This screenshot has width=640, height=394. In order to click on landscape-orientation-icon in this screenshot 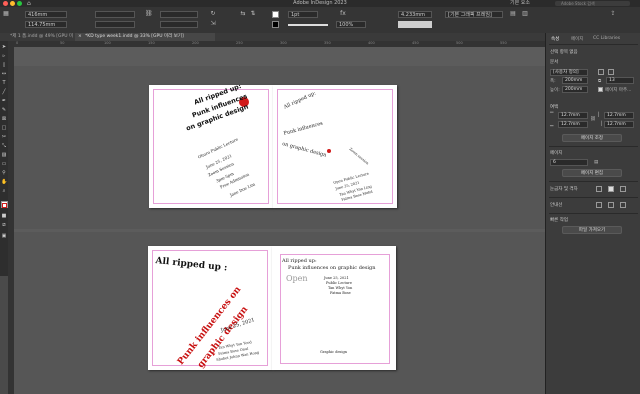, I will do `click(611, 72)`.